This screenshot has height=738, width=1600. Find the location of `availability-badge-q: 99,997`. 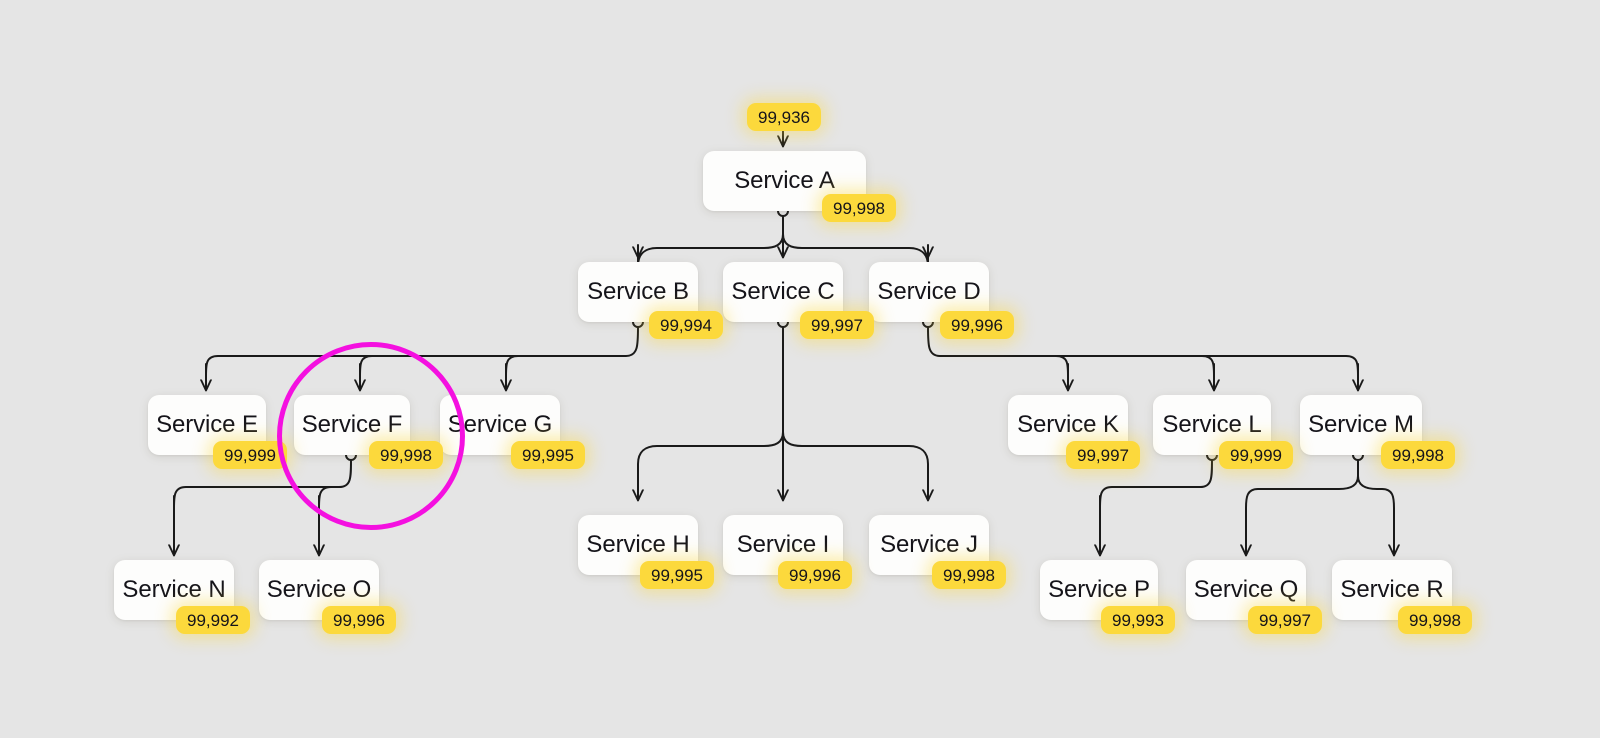

availability-badge-q: 99,997 is located at coordinates (1285, 620).